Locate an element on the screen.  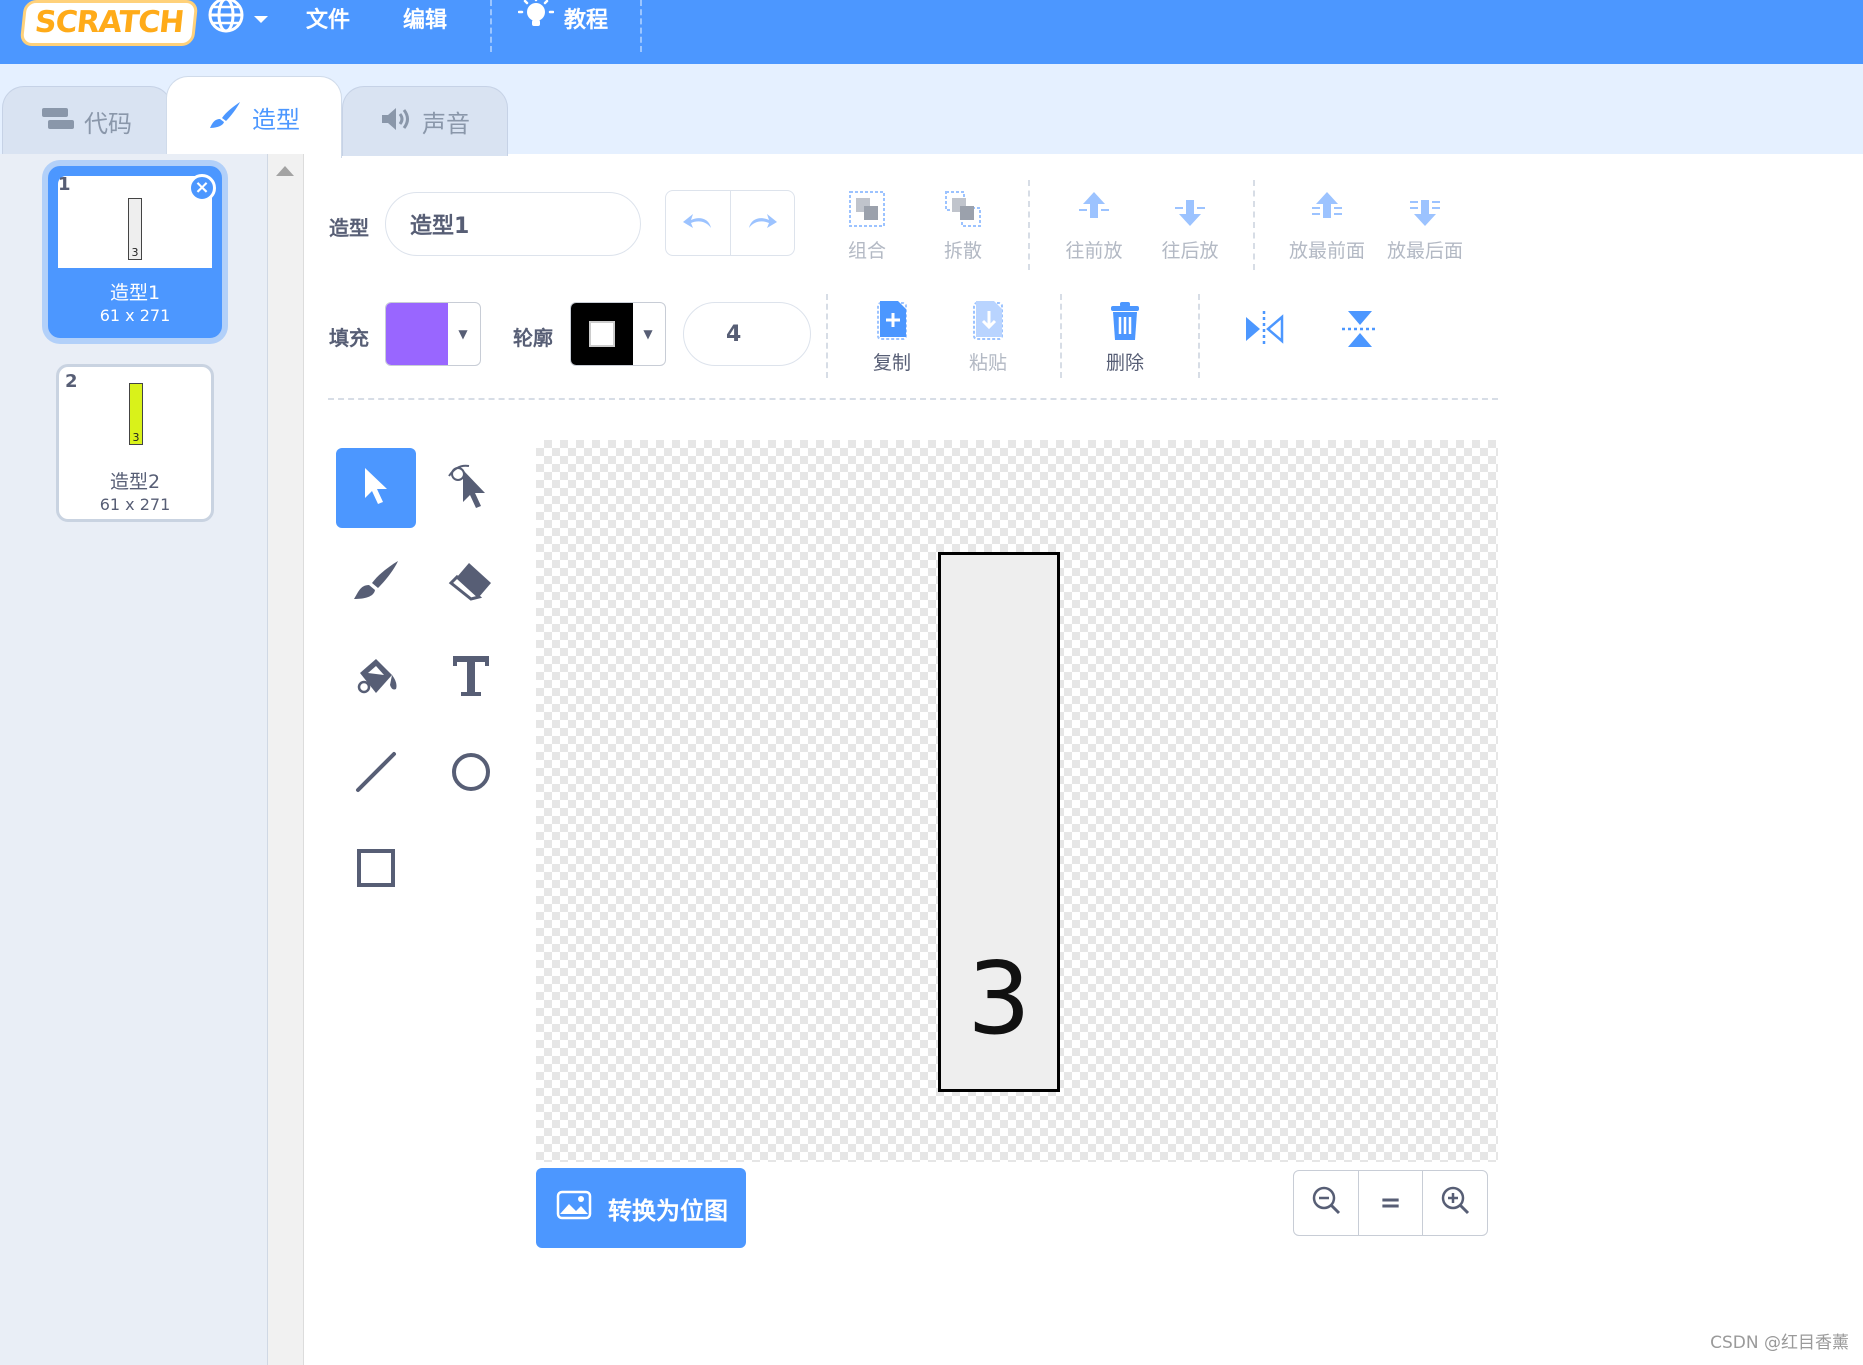
line-icon is located at coordinates (376, 774).